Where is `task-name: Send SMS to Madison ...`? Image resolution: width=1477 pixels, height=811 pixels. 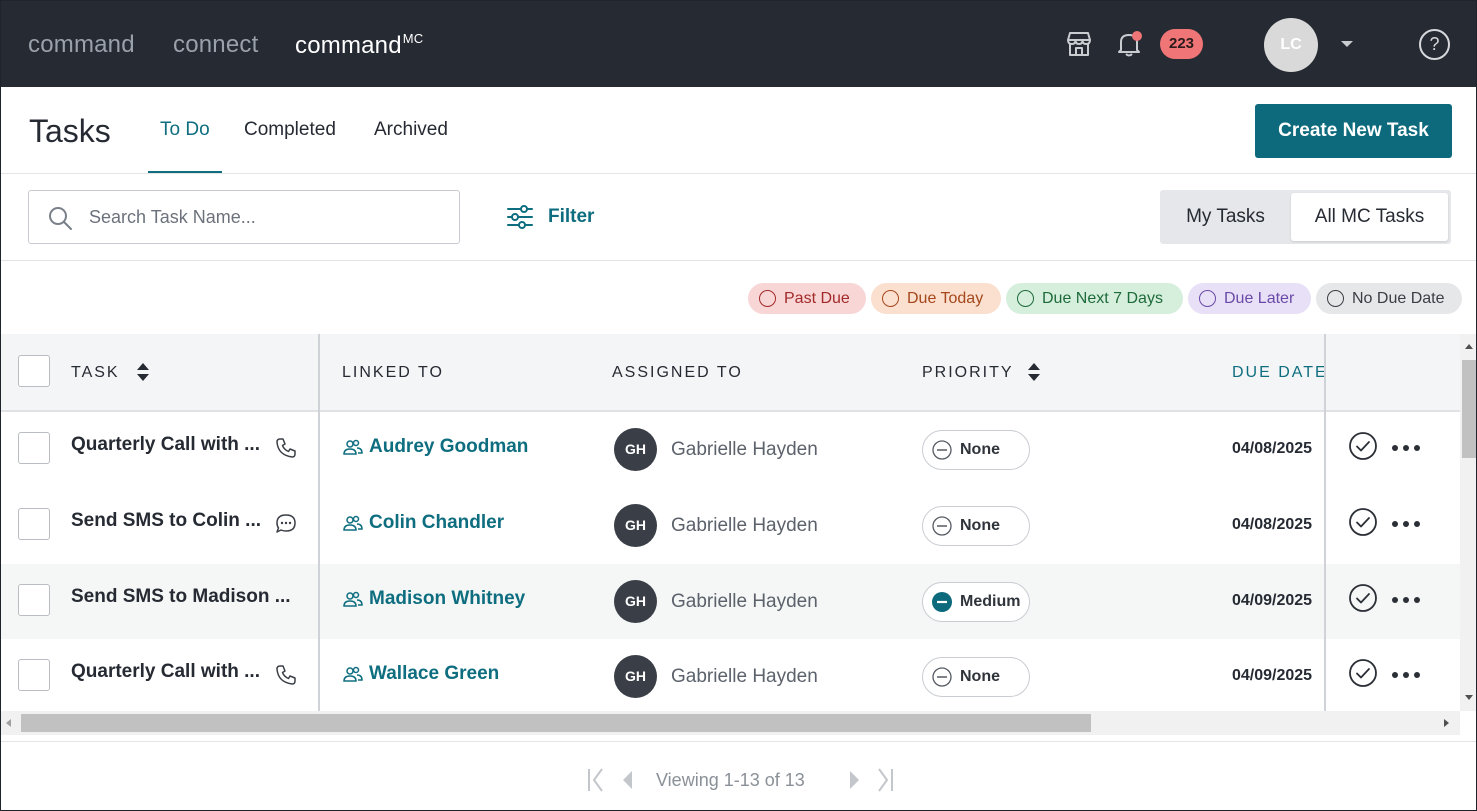
task-name: Send SMS to Madison ... is located at coordinates (181, 597).